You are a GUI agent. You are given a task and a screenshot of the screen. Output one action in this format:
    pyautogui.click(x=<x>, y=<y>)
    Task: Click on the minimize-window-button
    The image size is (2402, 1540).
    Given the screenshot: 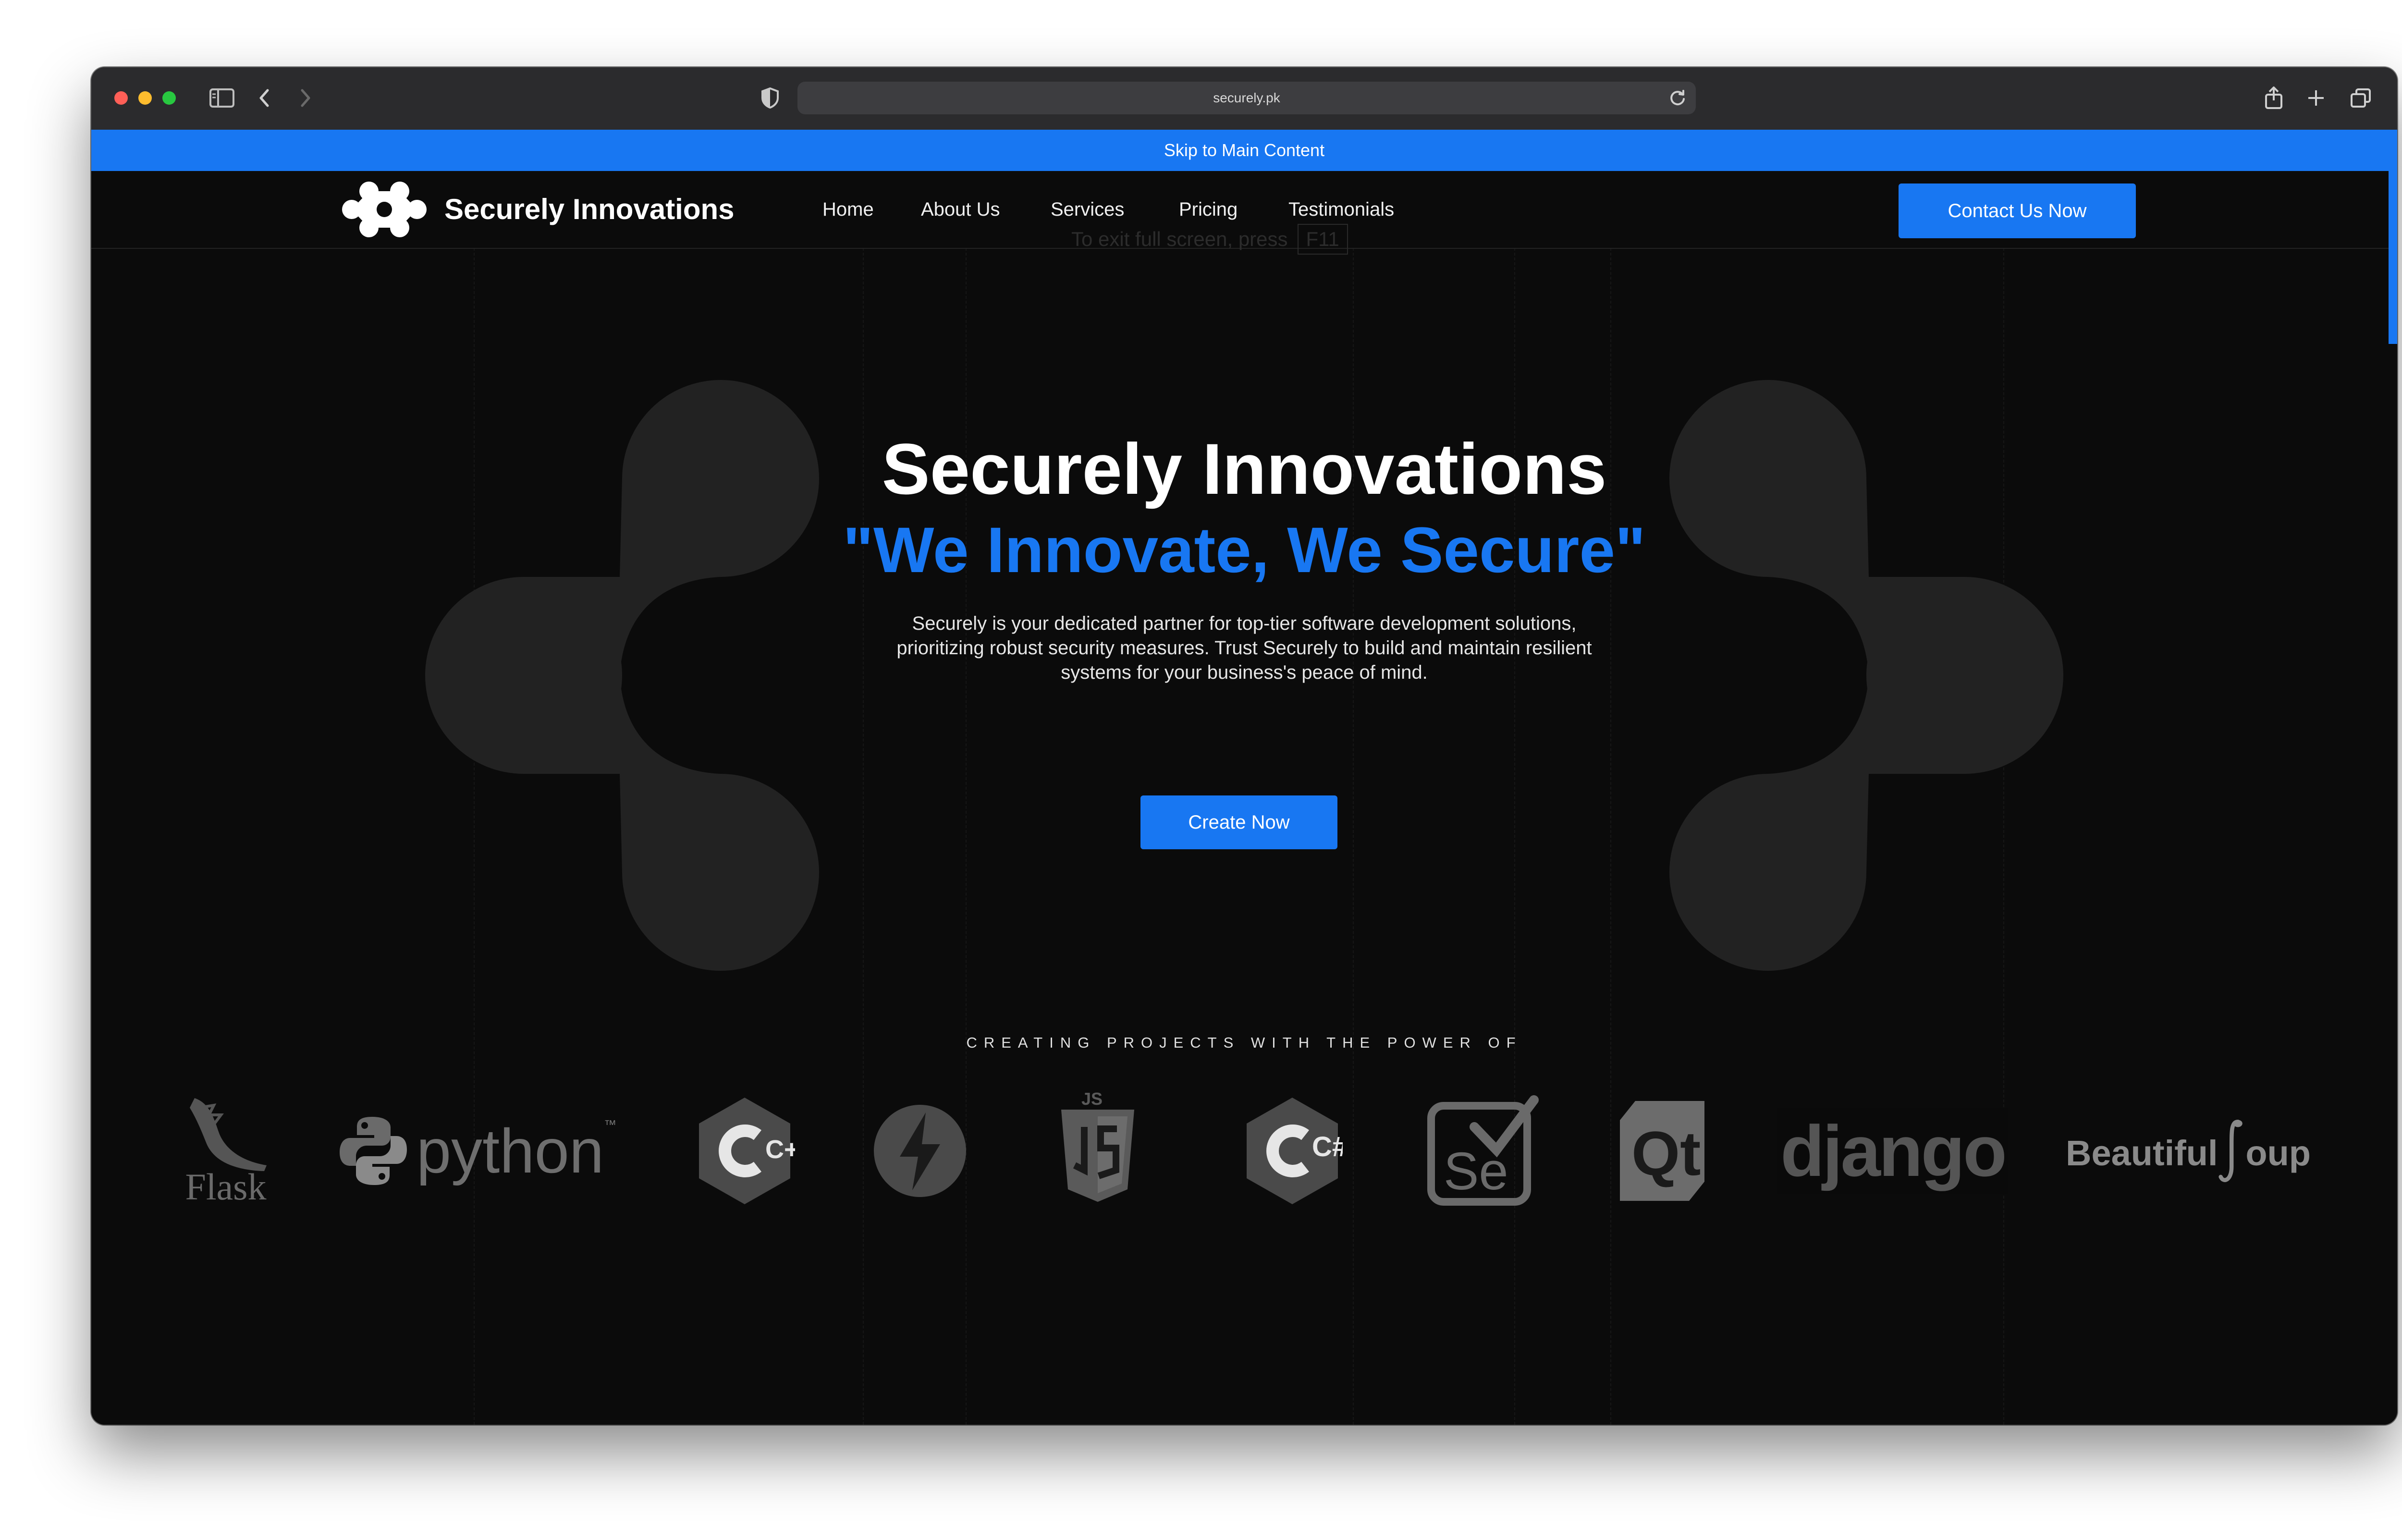 What is the action you would take?
    pyautogui.click(x=145, y=98)
    